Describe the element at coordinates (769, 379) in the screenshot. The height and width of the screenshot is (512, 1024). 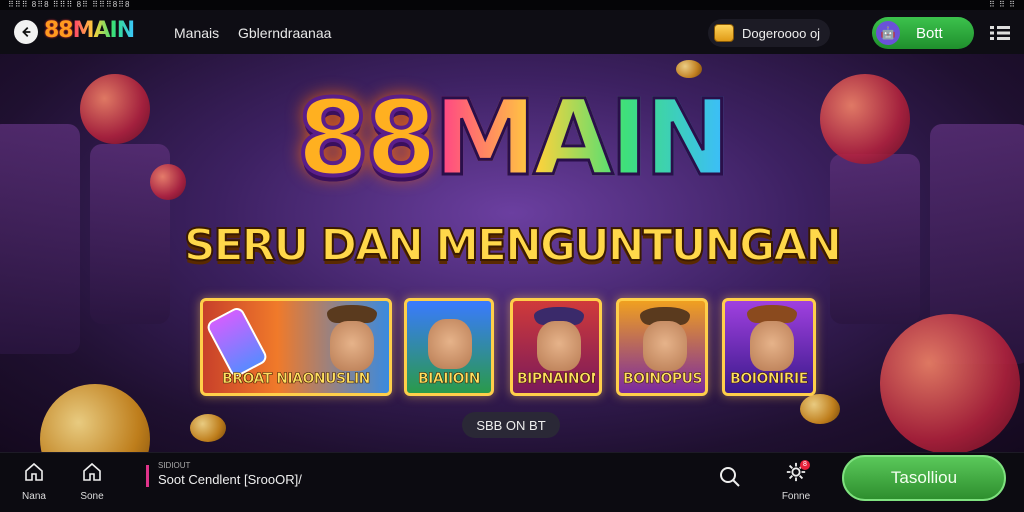
I see `game-card-5-label: BOIONIRIE` at that location.